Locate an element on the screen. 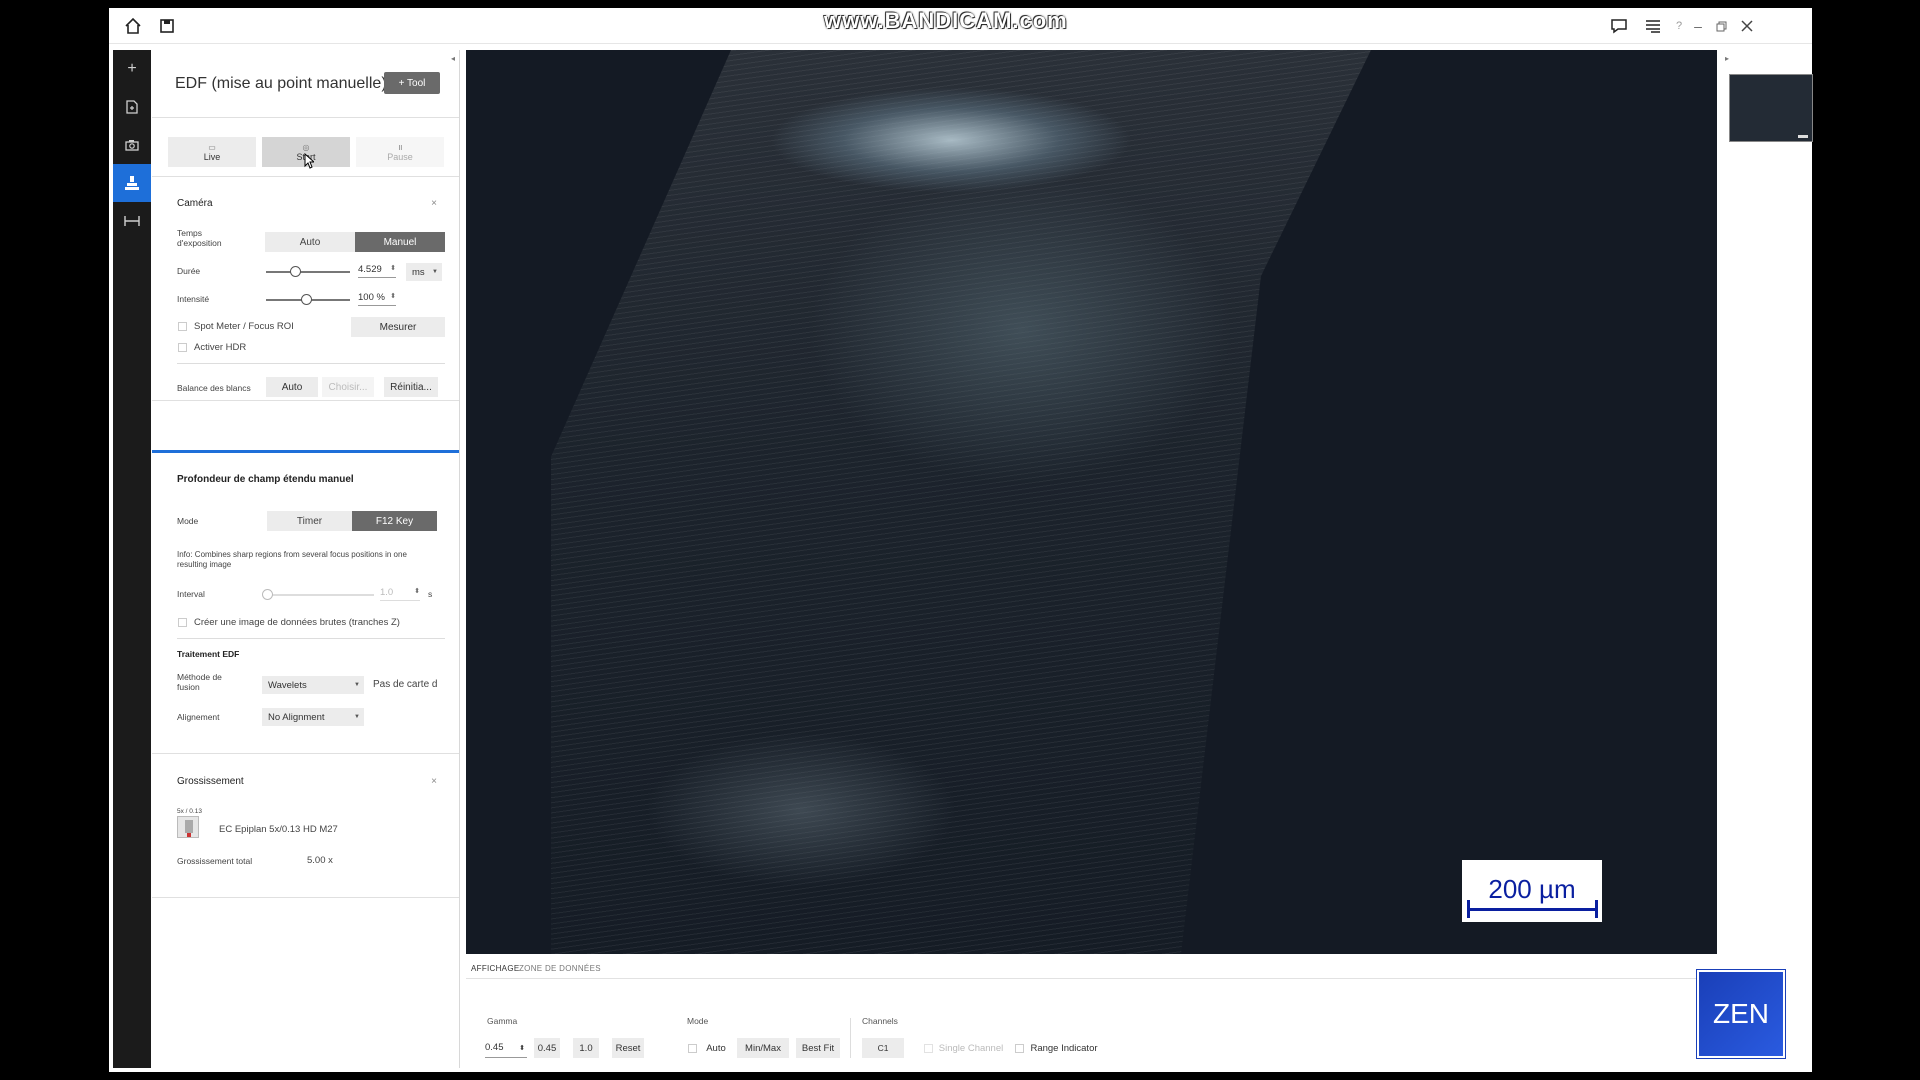 This screenshot has height=1080, width=1920. image-thumbnail is located at coordinates (1771, 108).